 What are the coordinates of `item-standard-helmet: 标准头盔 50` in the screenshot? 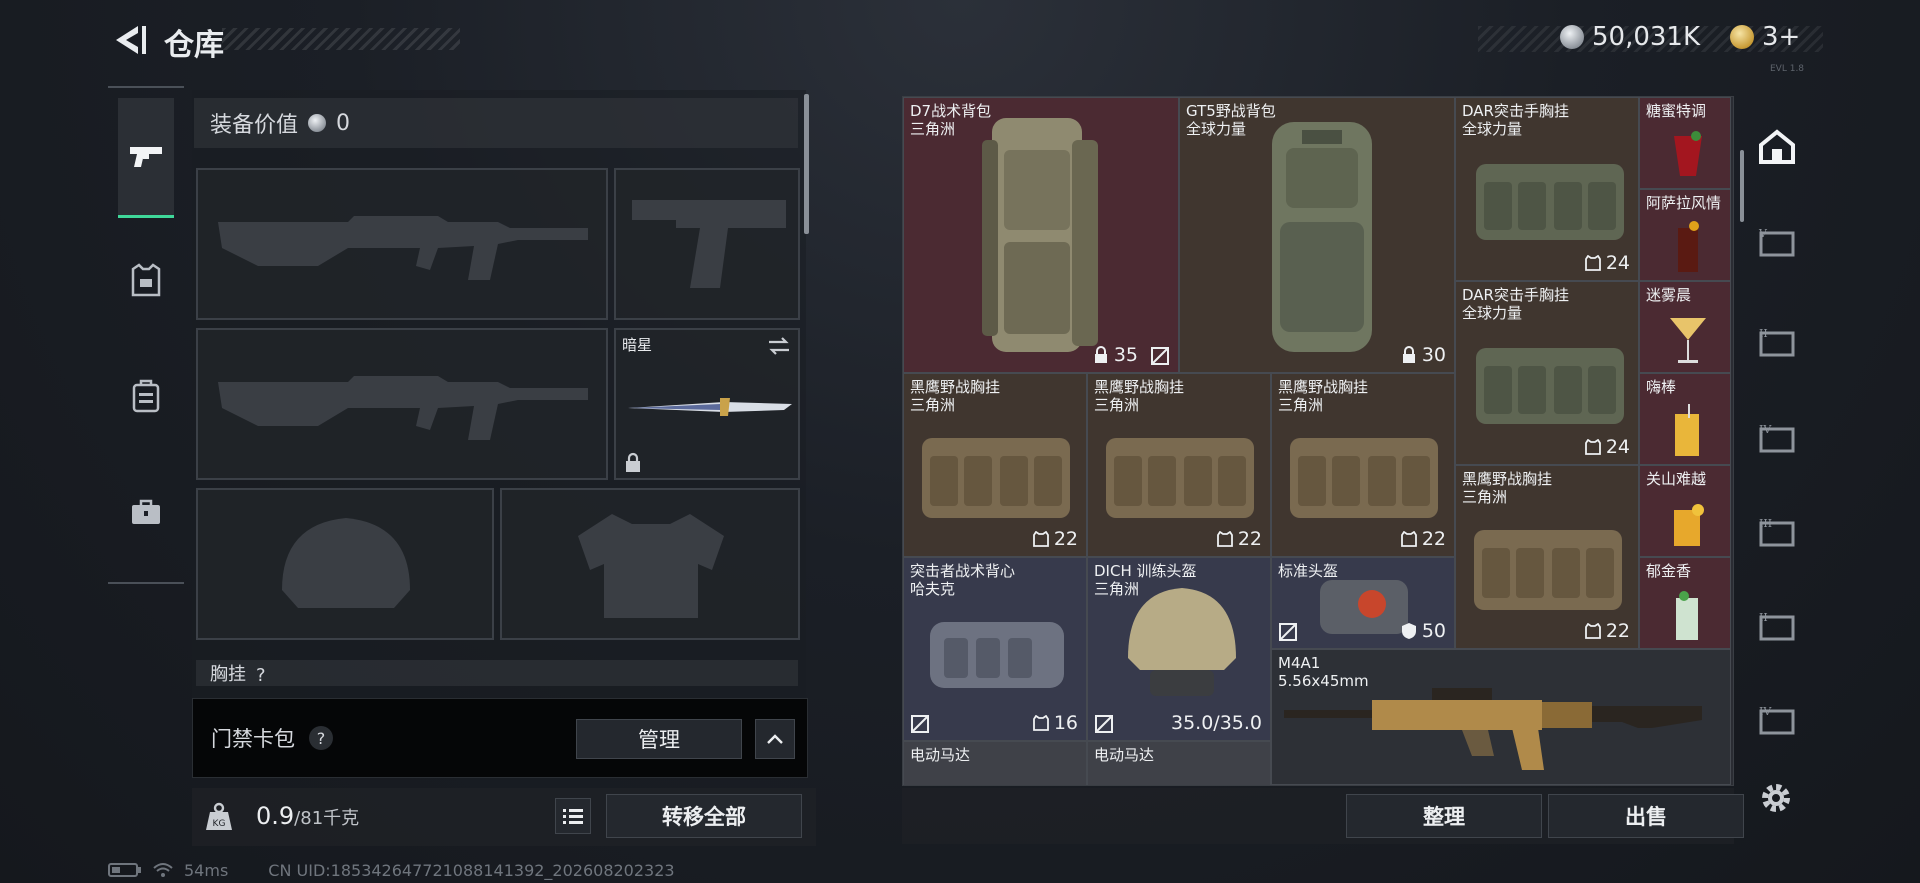 It's located at (1363, 603).